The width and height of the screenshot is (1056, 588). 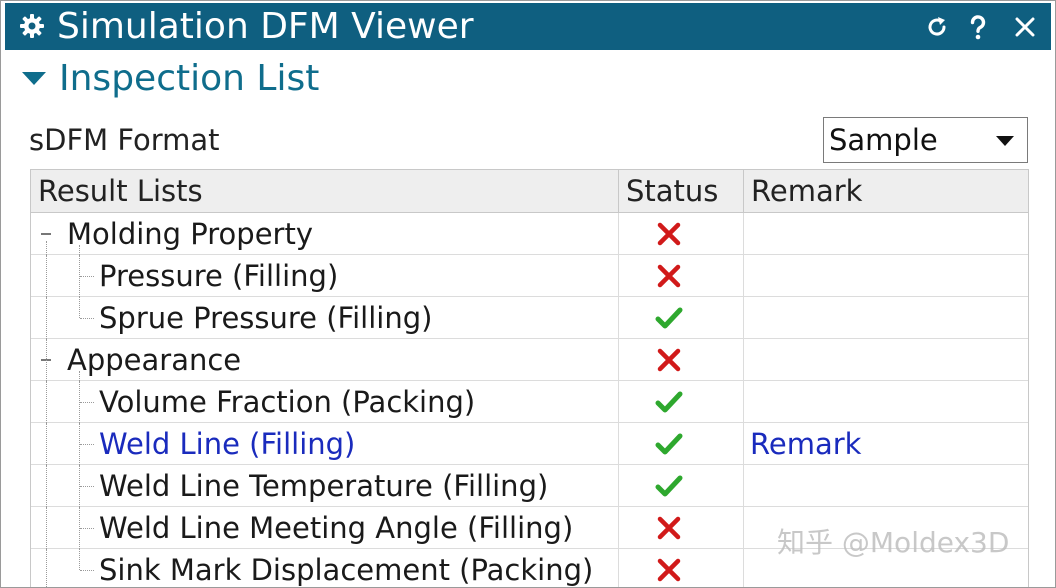 What do you see at coordinates (190, 234) in the screenshot?
I see `result-name: Molding Property` at bounding box center [190, 234].